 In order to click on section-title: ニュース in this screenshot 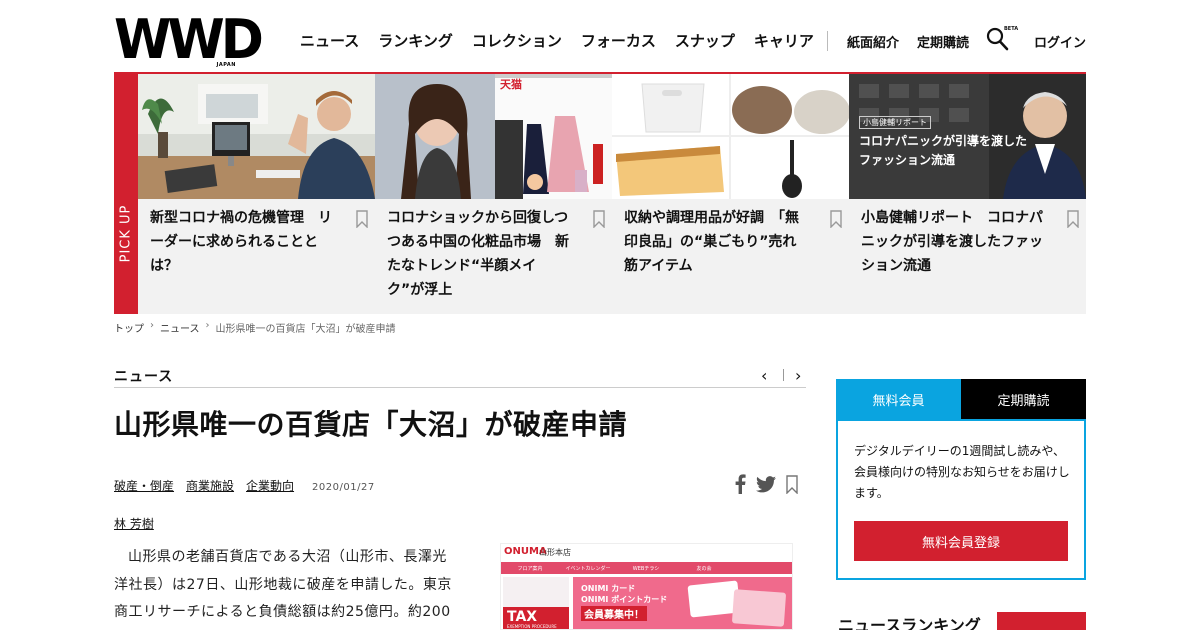, I will do `click(144, 377)`.